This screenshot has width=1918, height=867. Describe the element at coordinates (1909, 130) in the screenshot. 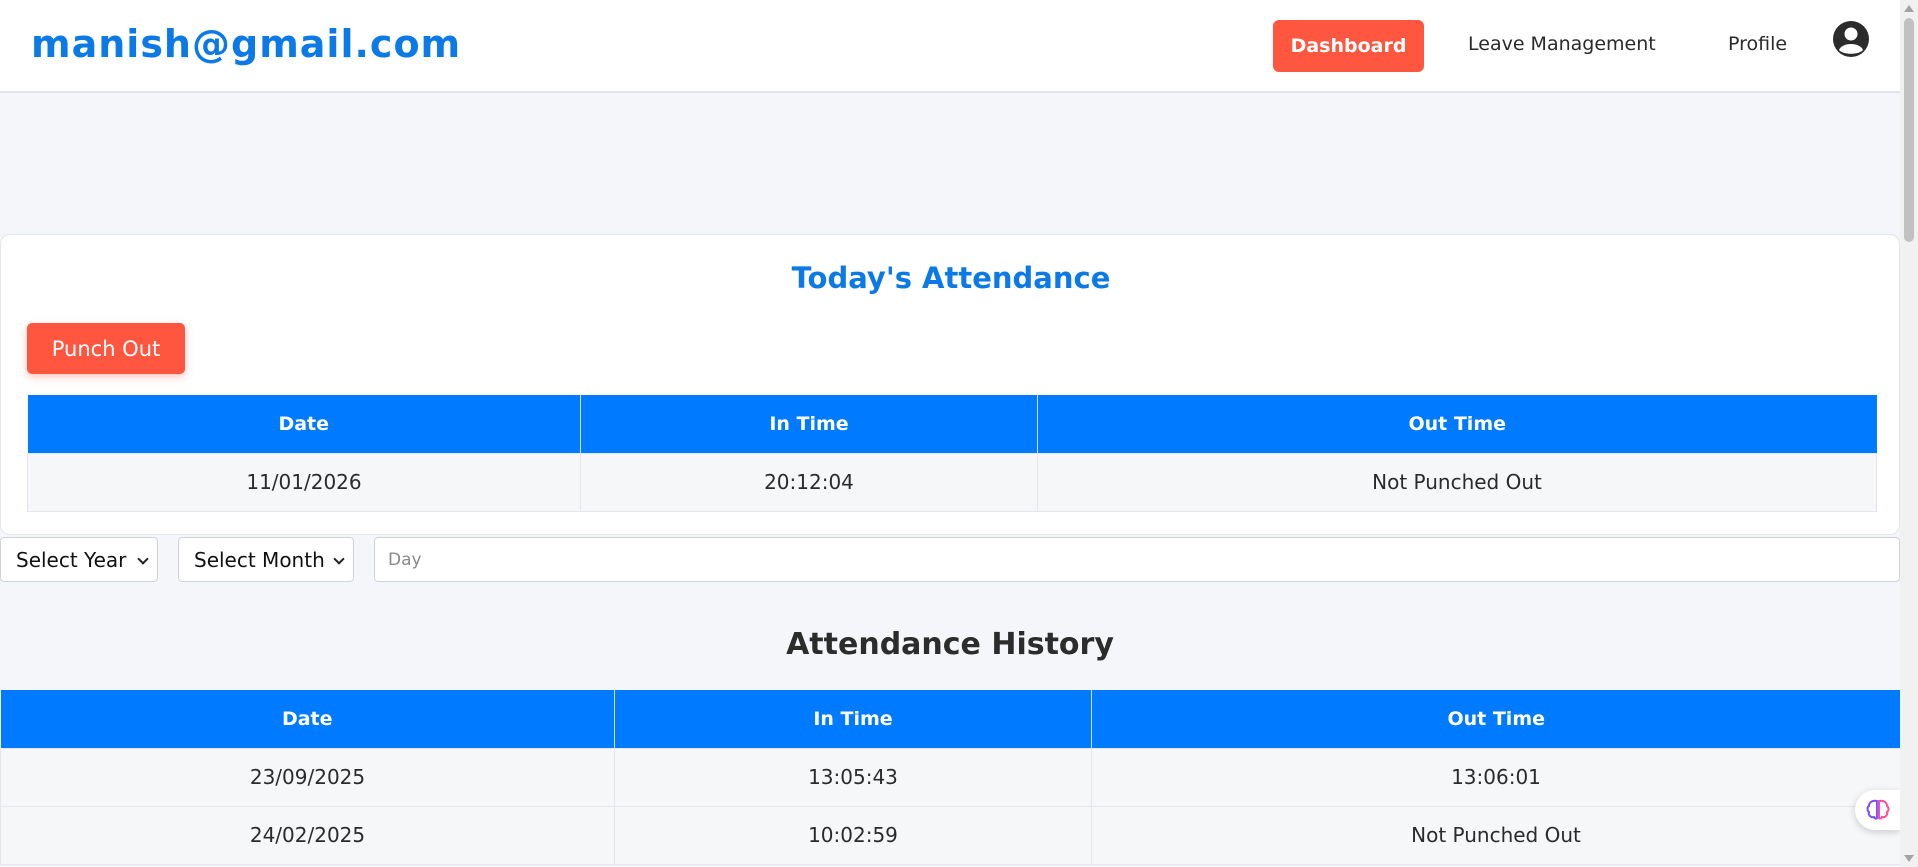

I see `scrollbar-thumb` at that location.